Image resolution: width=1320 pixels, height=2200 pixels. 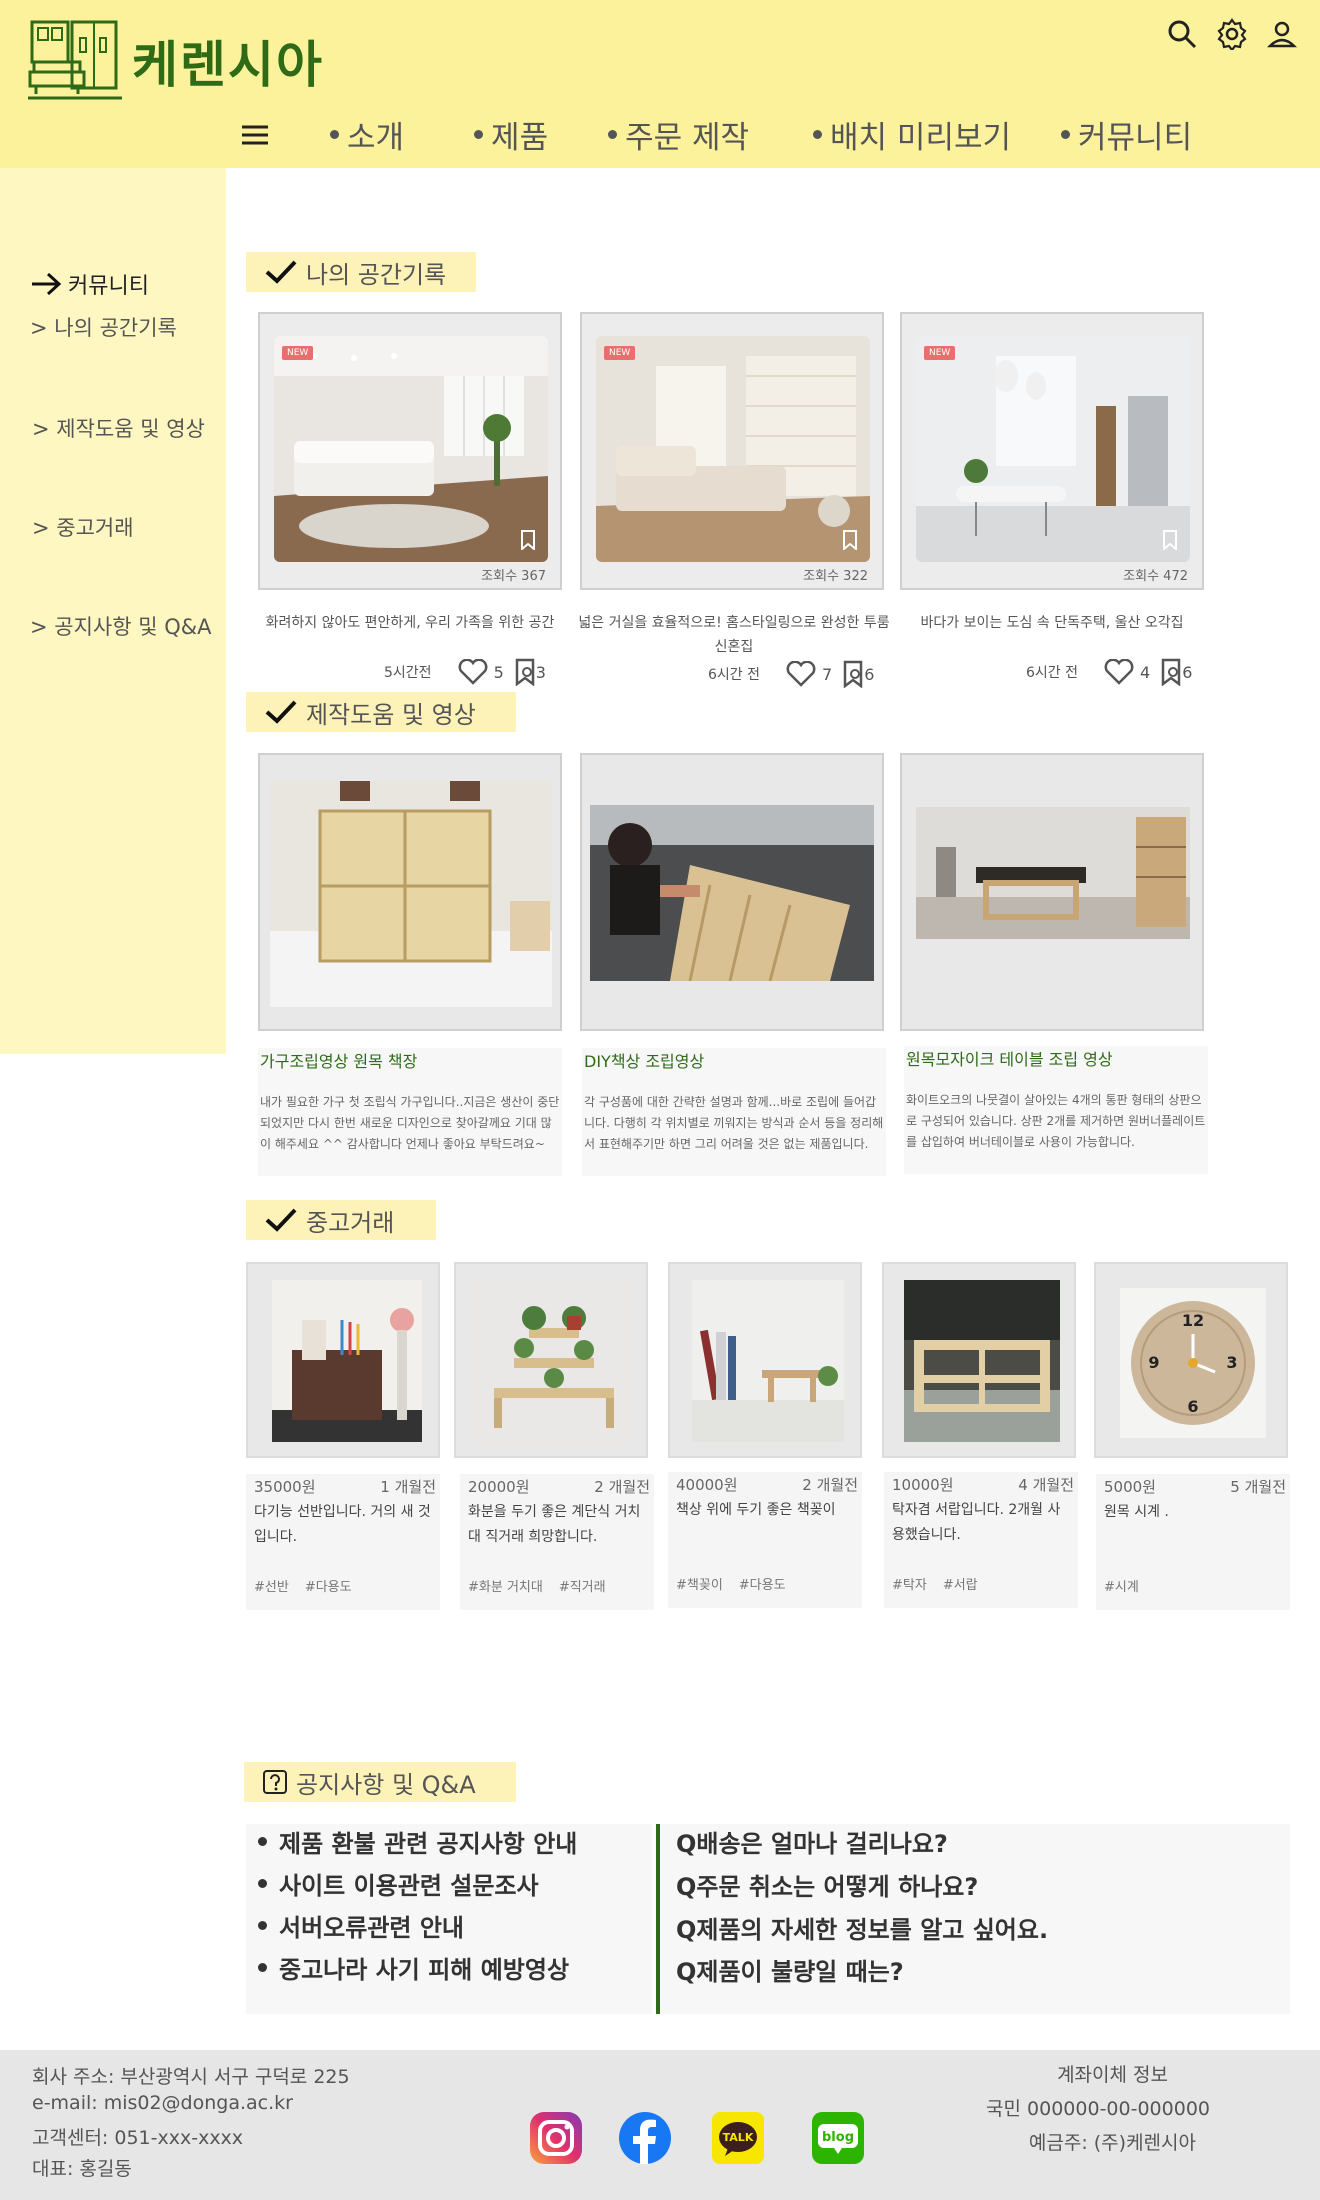 What do you see at coordinates (386, 1784) in the screenshot?
I see `section-title: 공지사항 및 Q&A` at bounding box center [386, 1784].